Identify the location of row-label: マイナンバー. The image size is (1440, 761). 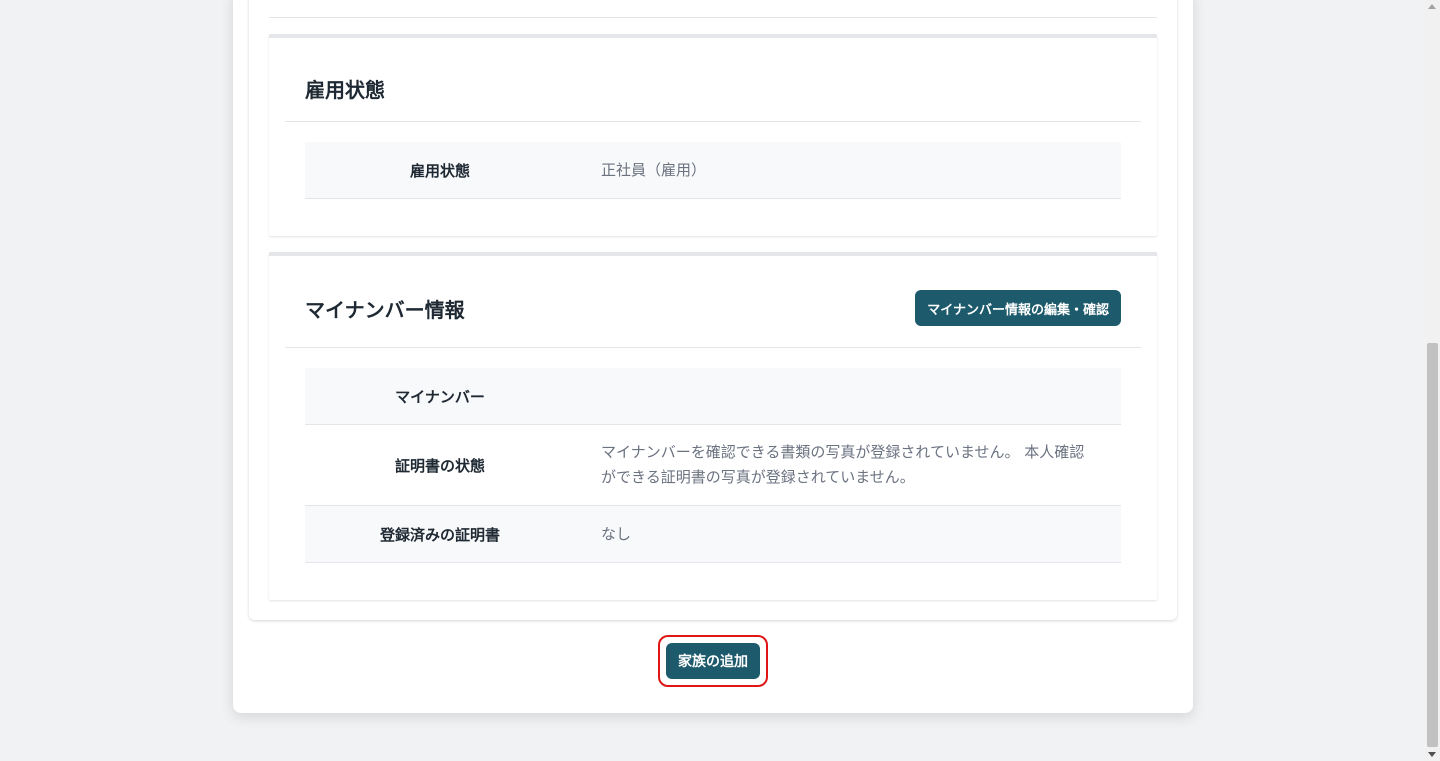
(440, 396).